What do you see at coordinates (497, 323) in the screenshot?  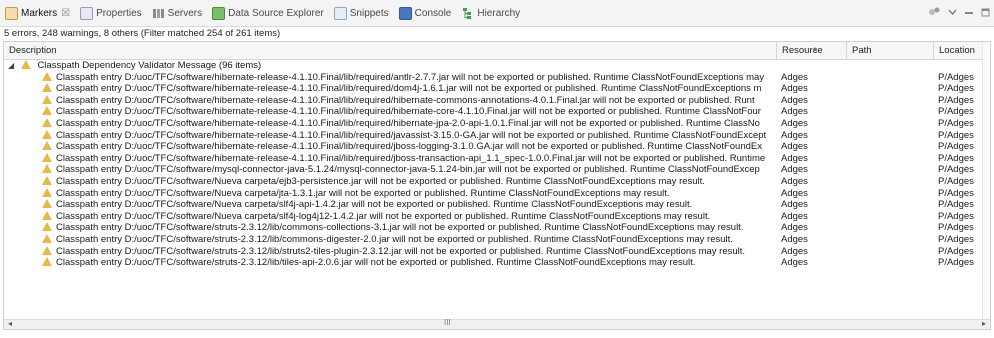 I see `horizontal-scrollbar: ◂ III ▸` at bounding box center [497, 323].